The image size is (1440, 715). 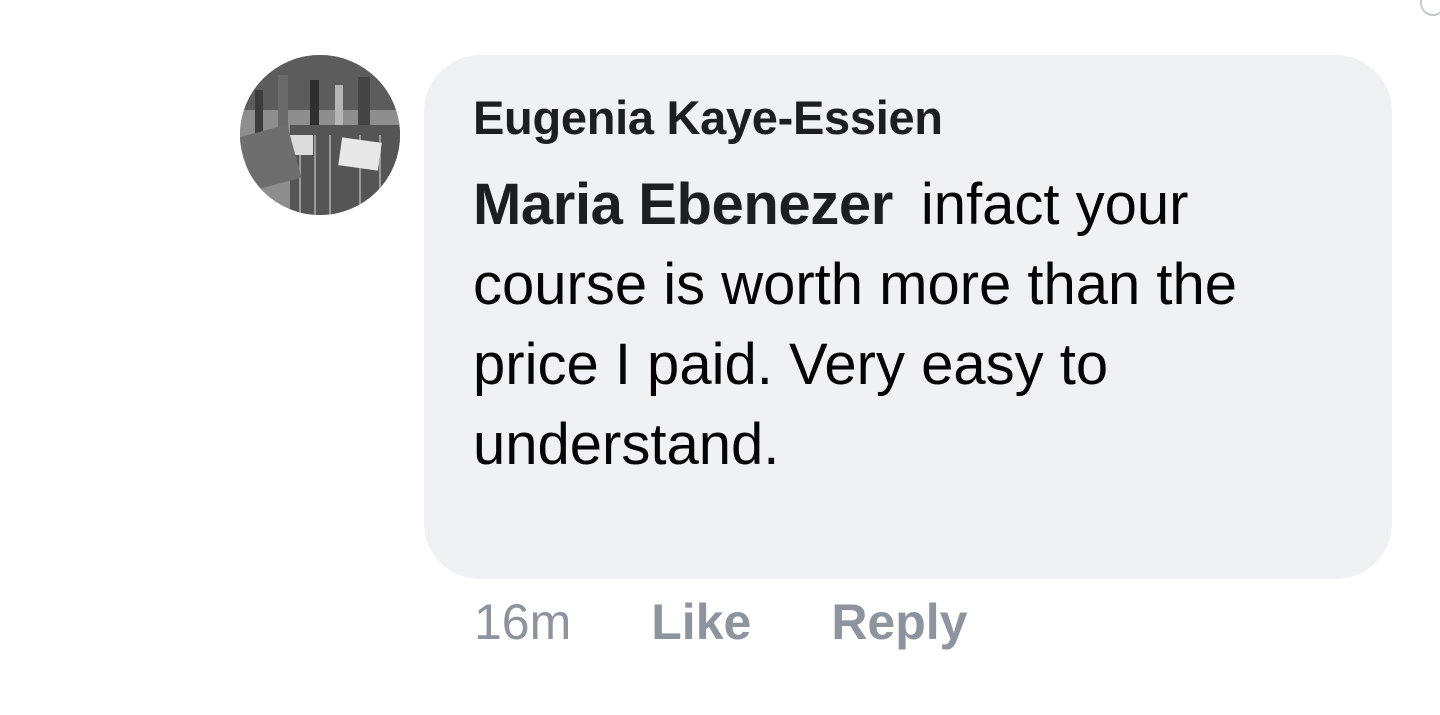 What do you see at coordinates (522, 622) in the screenshot?
I see `timestamp: 16m` at bounding box center [522, 622].